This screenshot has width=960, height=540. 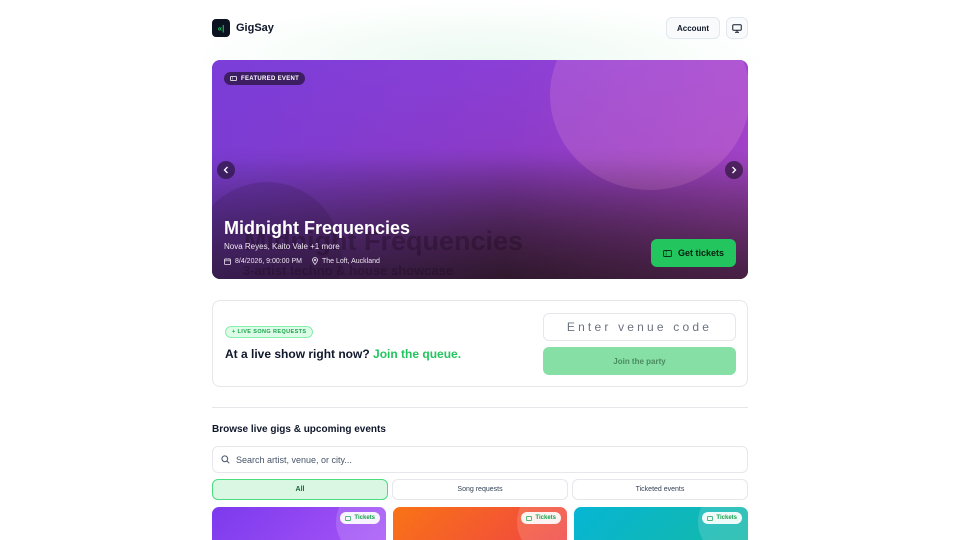 I want to click on map-pin-icon, so click(x=315, y=261).